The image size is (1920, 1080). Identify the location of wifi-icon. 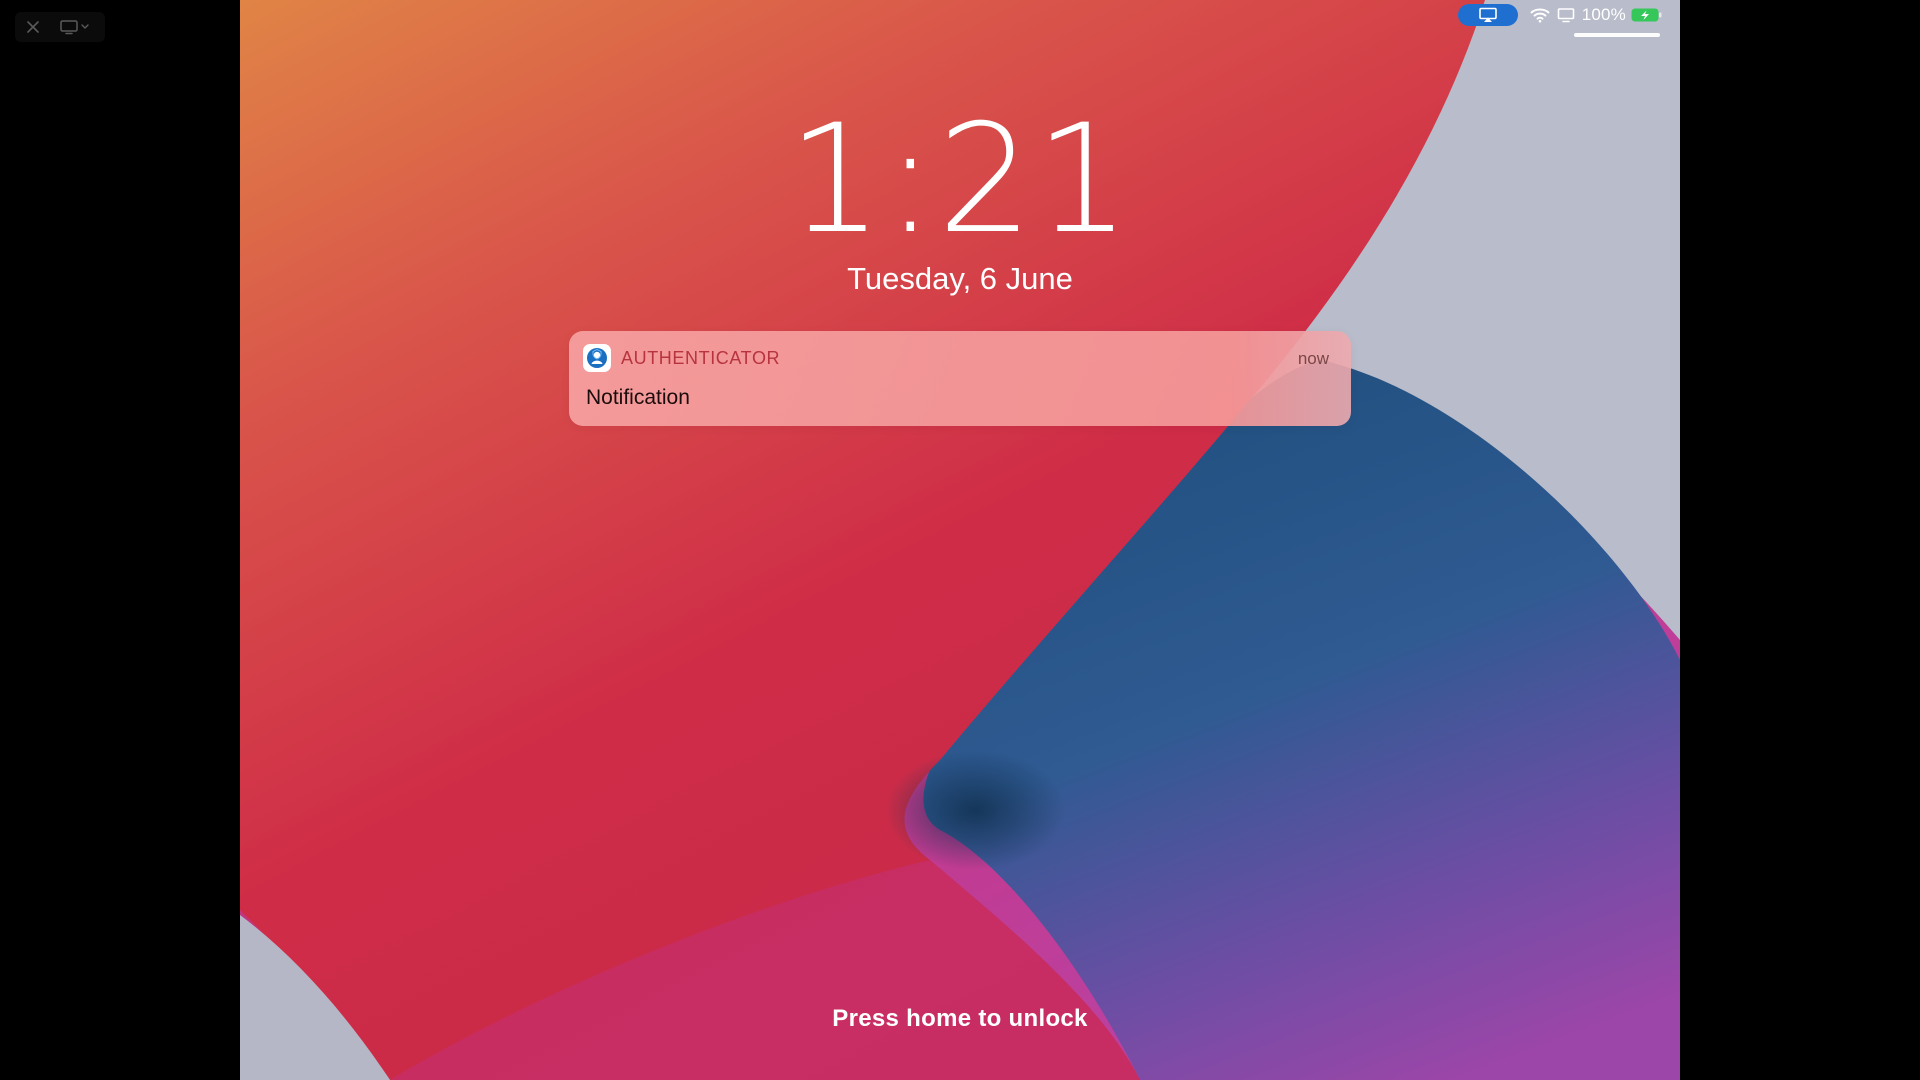
(1540, 15).